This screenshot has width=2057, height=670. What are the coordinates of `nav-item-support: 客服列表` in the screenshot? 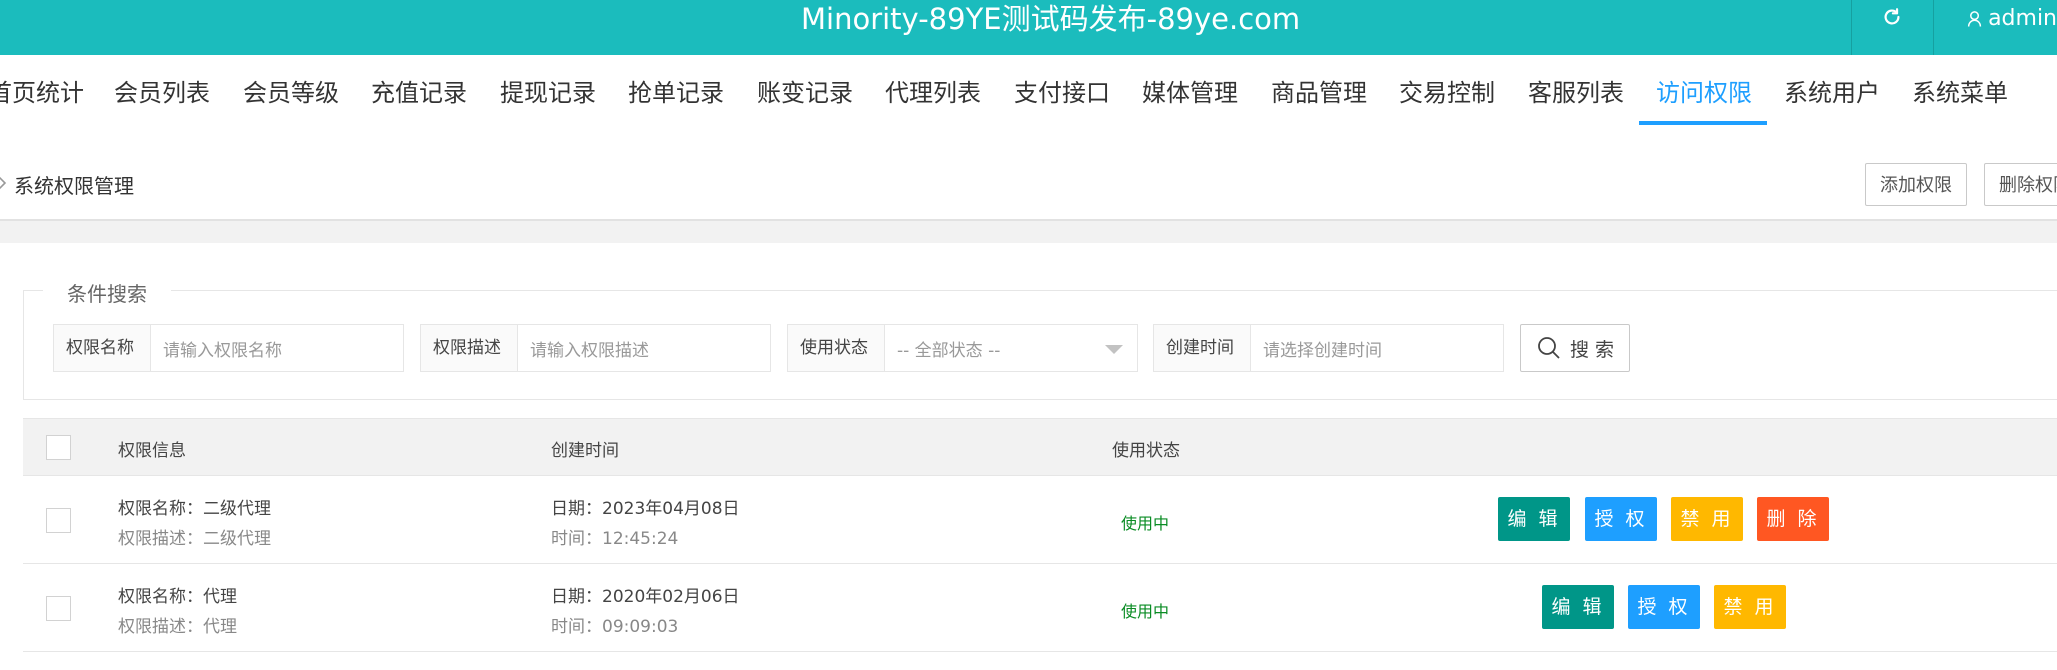 It's located at (1576, 91).